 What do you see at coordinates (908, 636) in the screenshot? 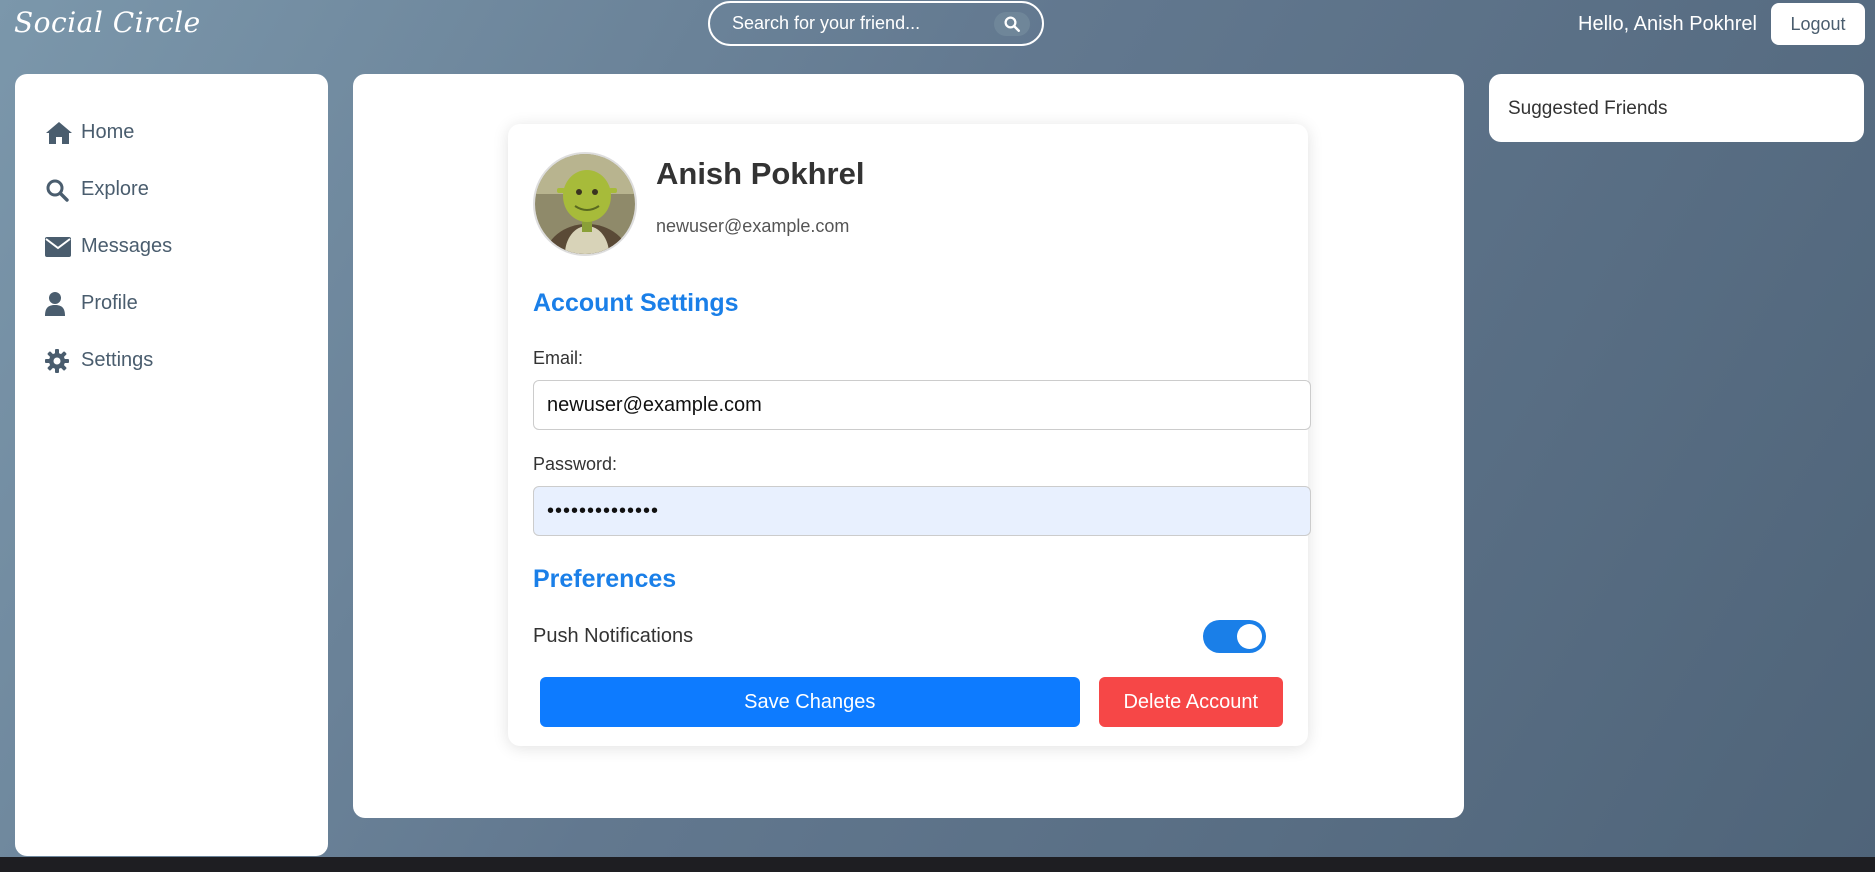
I see `push-notifications-row: Push Notifications` at bounding box center [908, 636].